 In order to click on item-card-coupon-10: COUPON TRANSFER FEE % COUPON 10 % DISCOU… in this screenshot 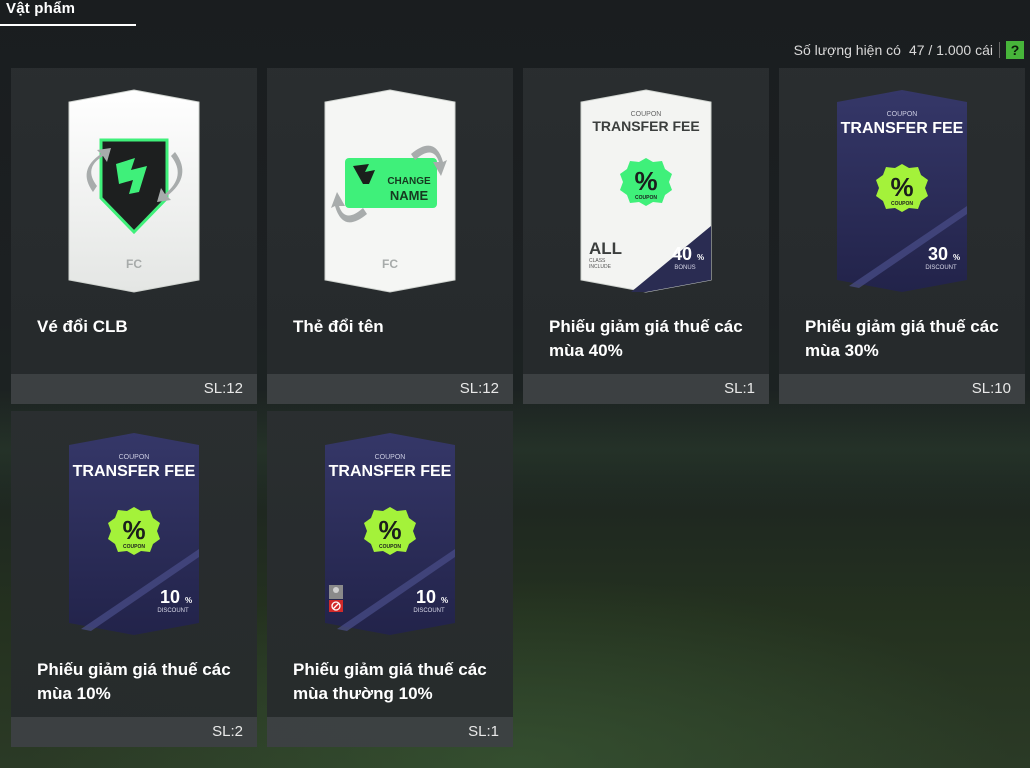, I will do `click(134, 579)`.